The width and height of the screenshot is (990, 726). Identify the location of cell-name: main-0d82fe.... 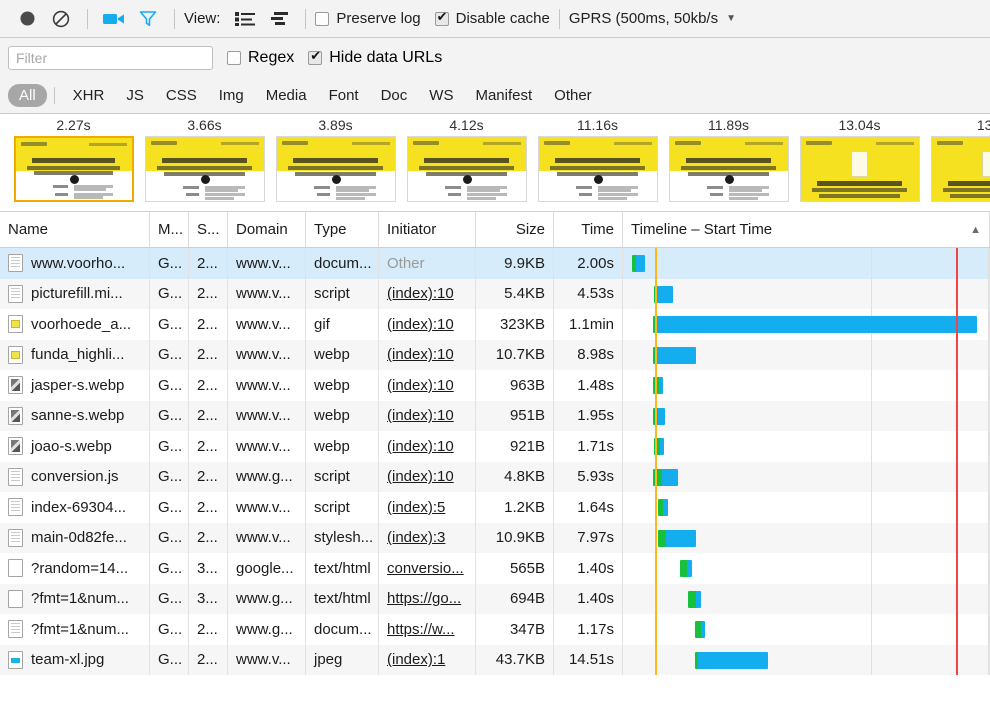
(75, 537).